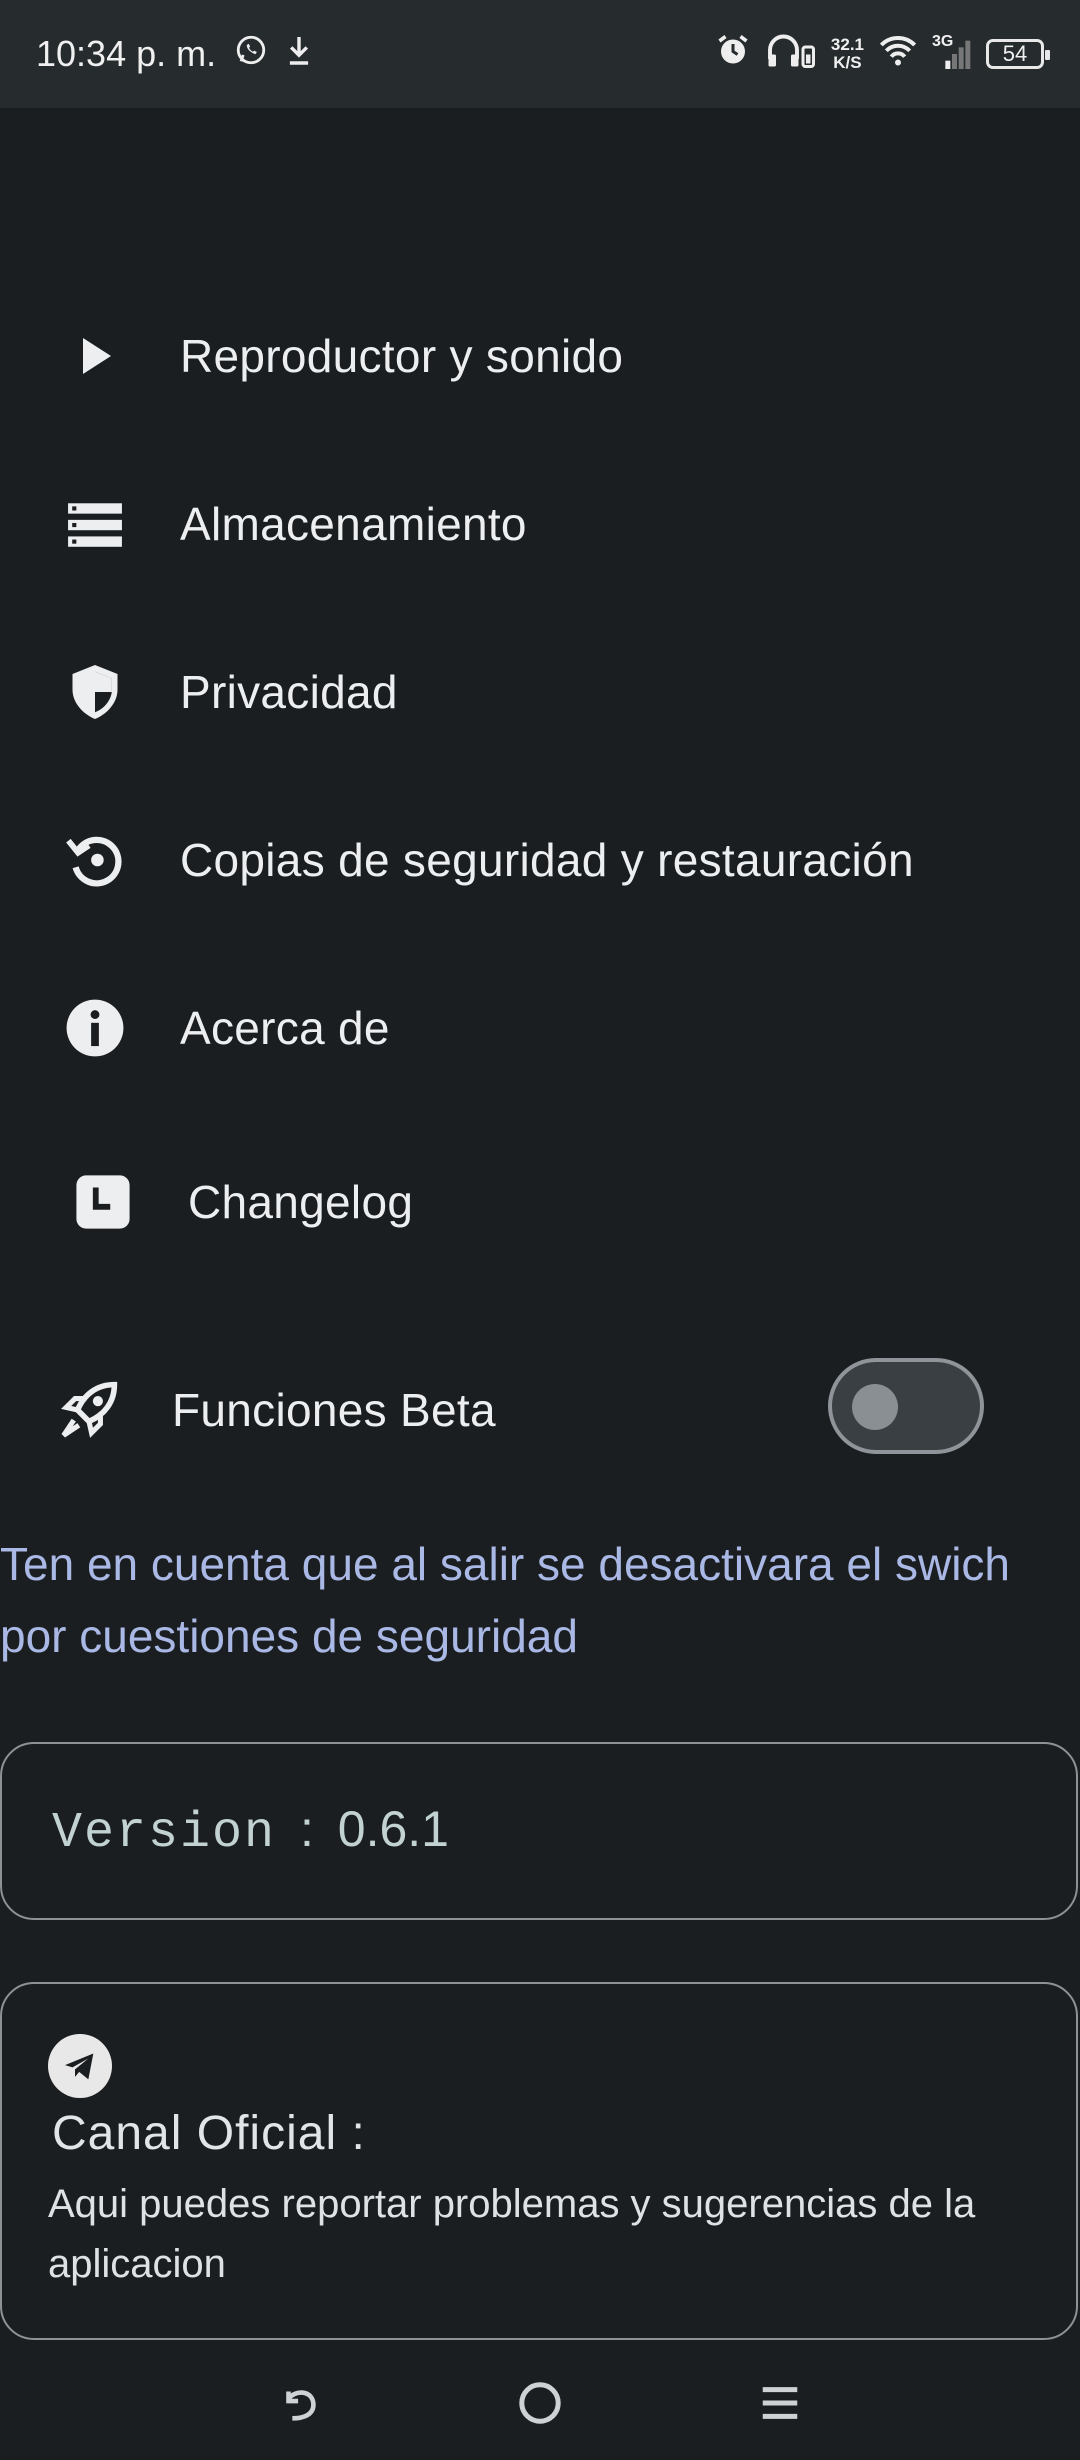 The image size is (1080, 2460). I want to click on telegram-icon, so click(80, 2066).